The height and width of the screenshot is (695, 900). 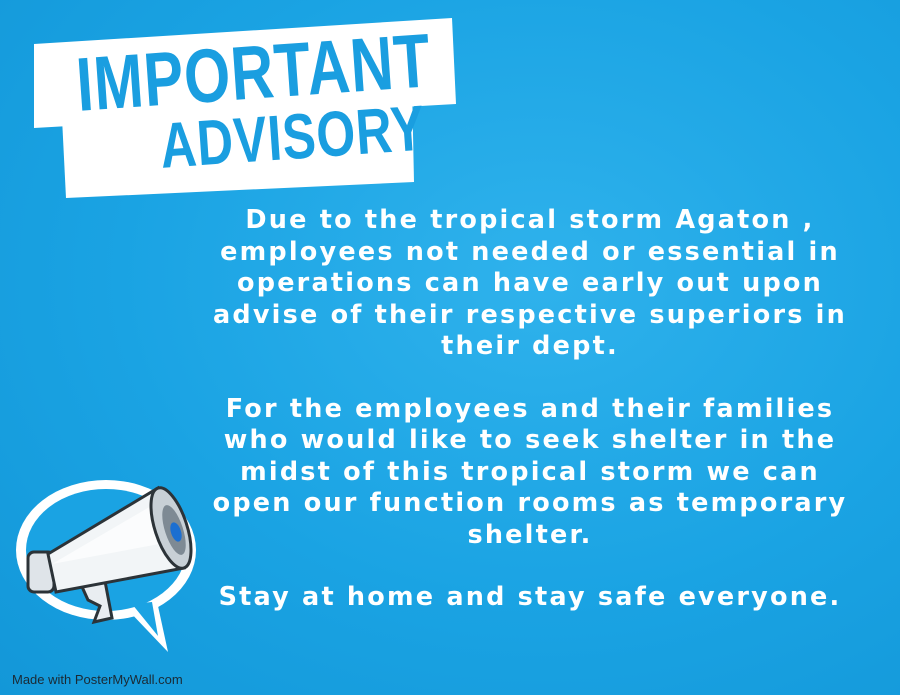 I want to click on title-advisory: ADVISORY, so click(x=292, y=136).